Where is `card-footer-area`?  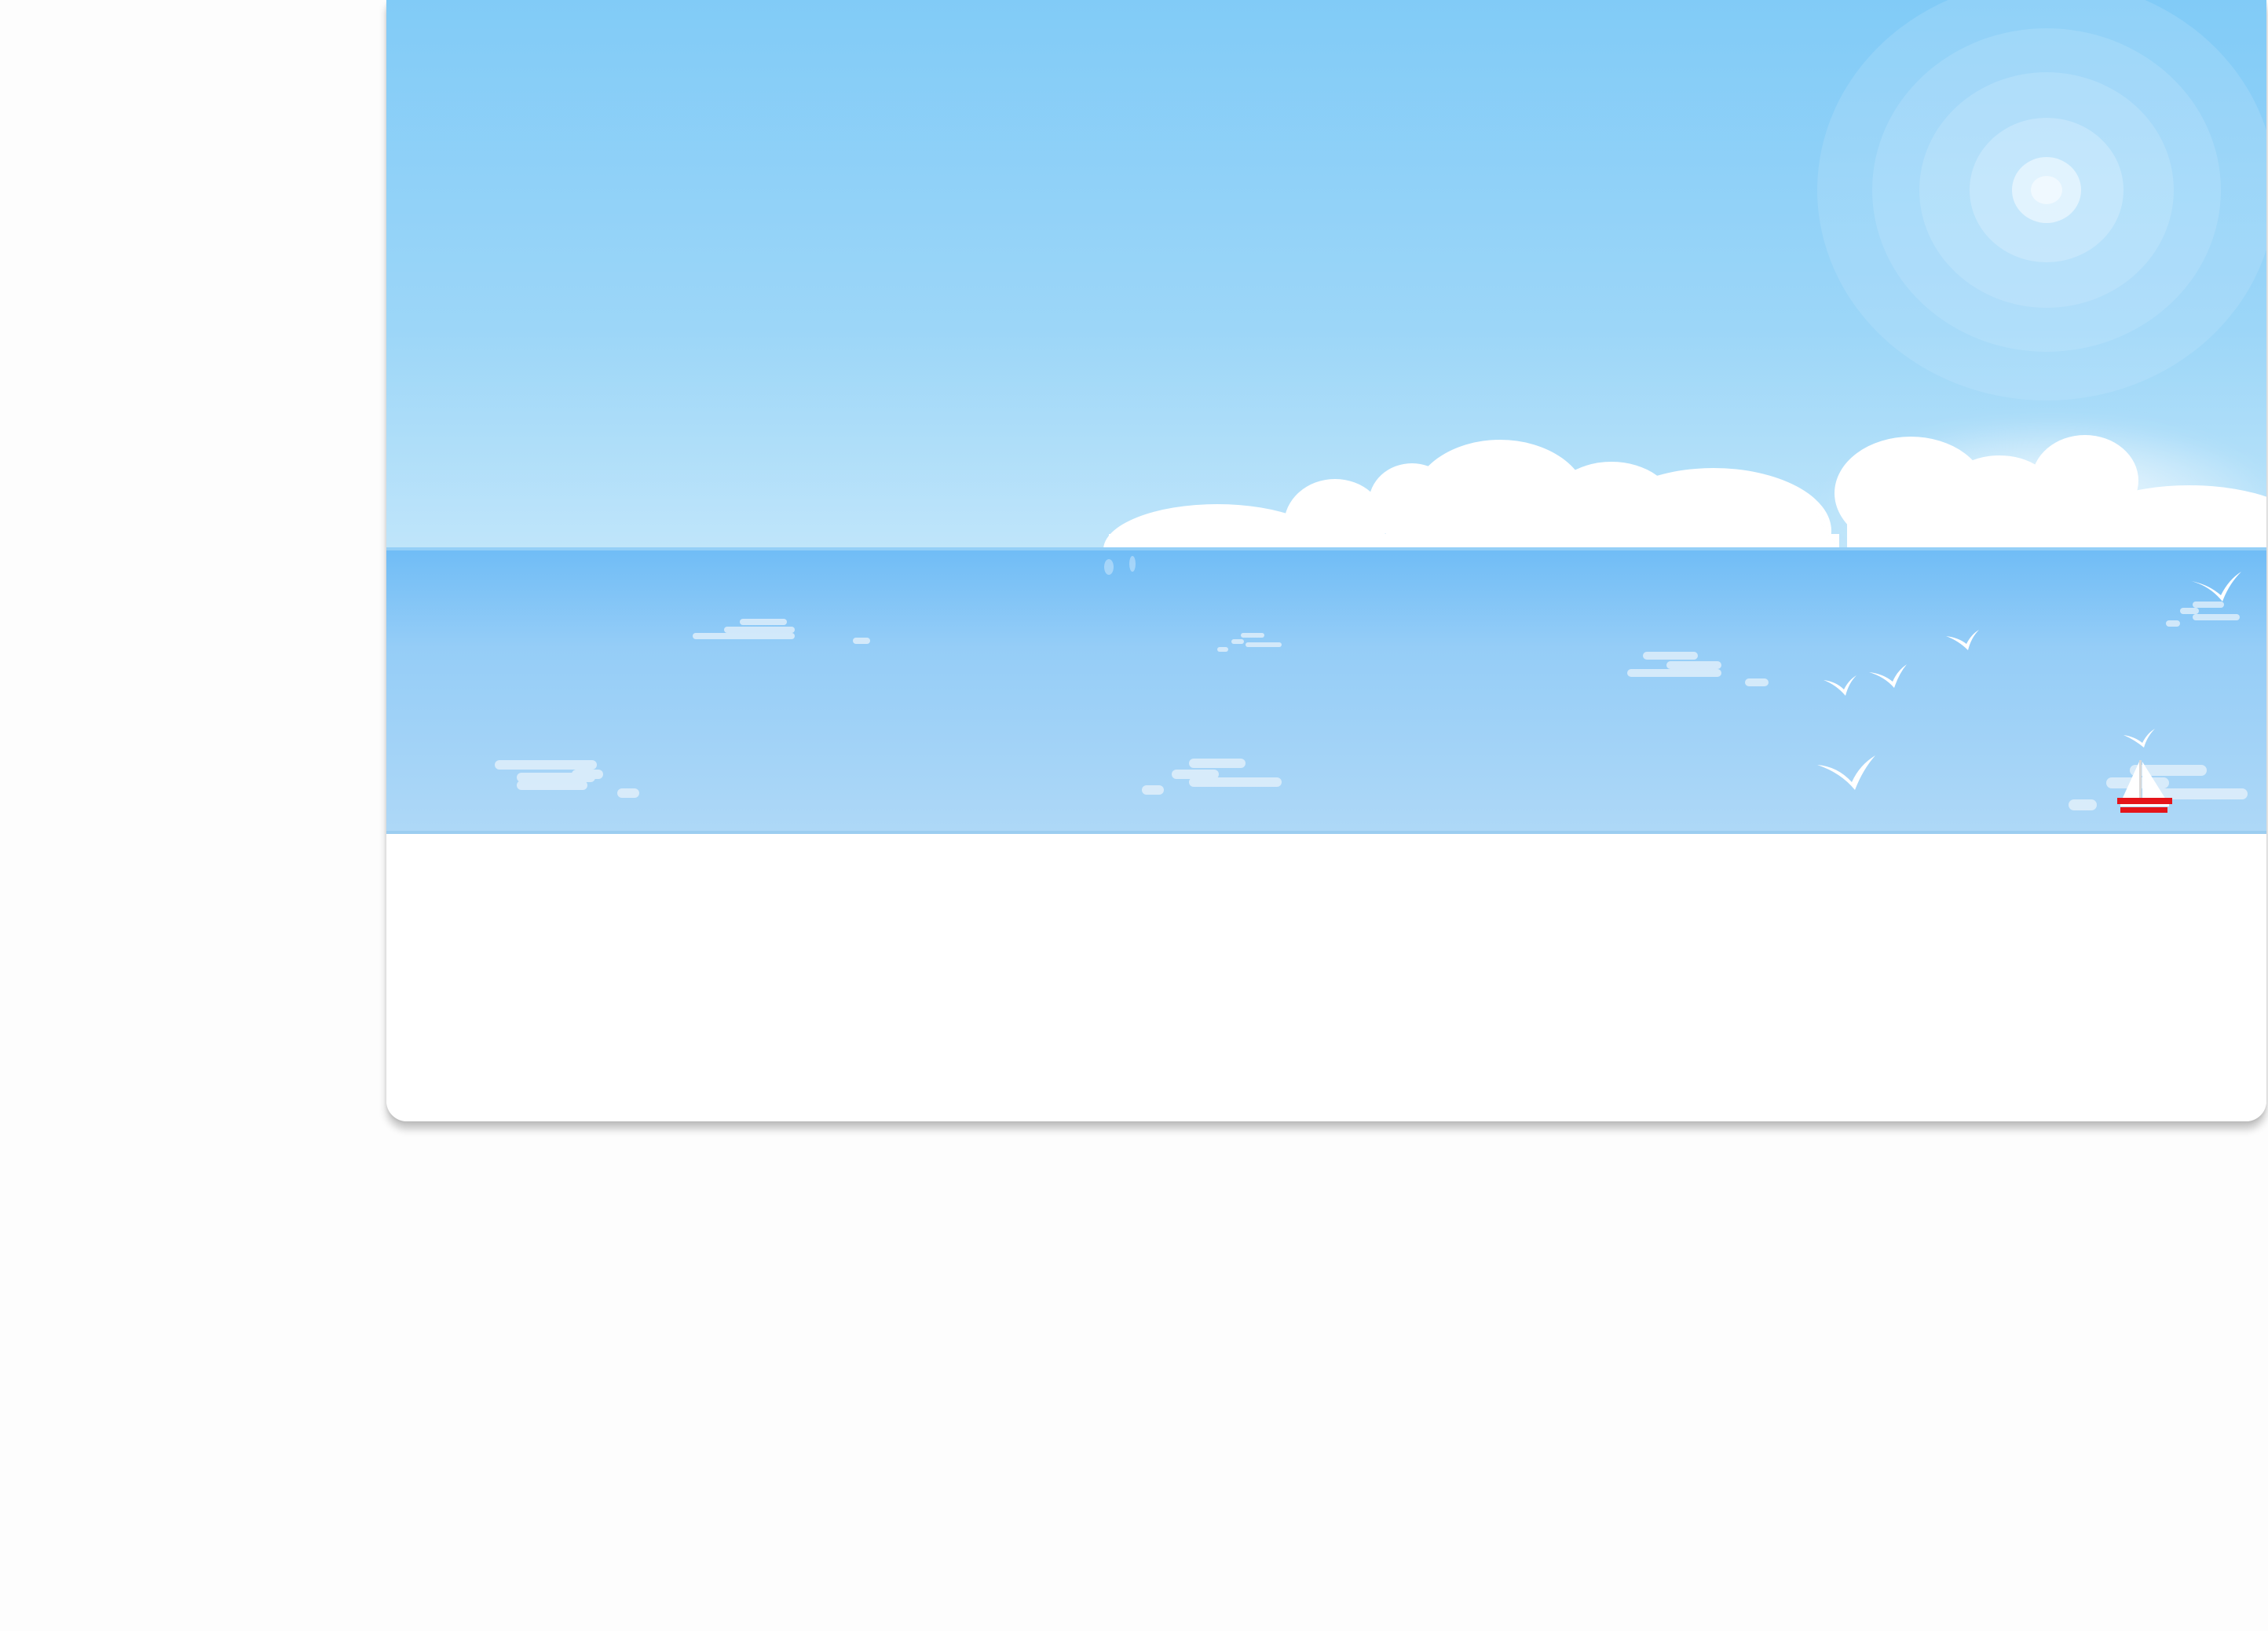 card-footer-area is located at coordinates (1326, 977).